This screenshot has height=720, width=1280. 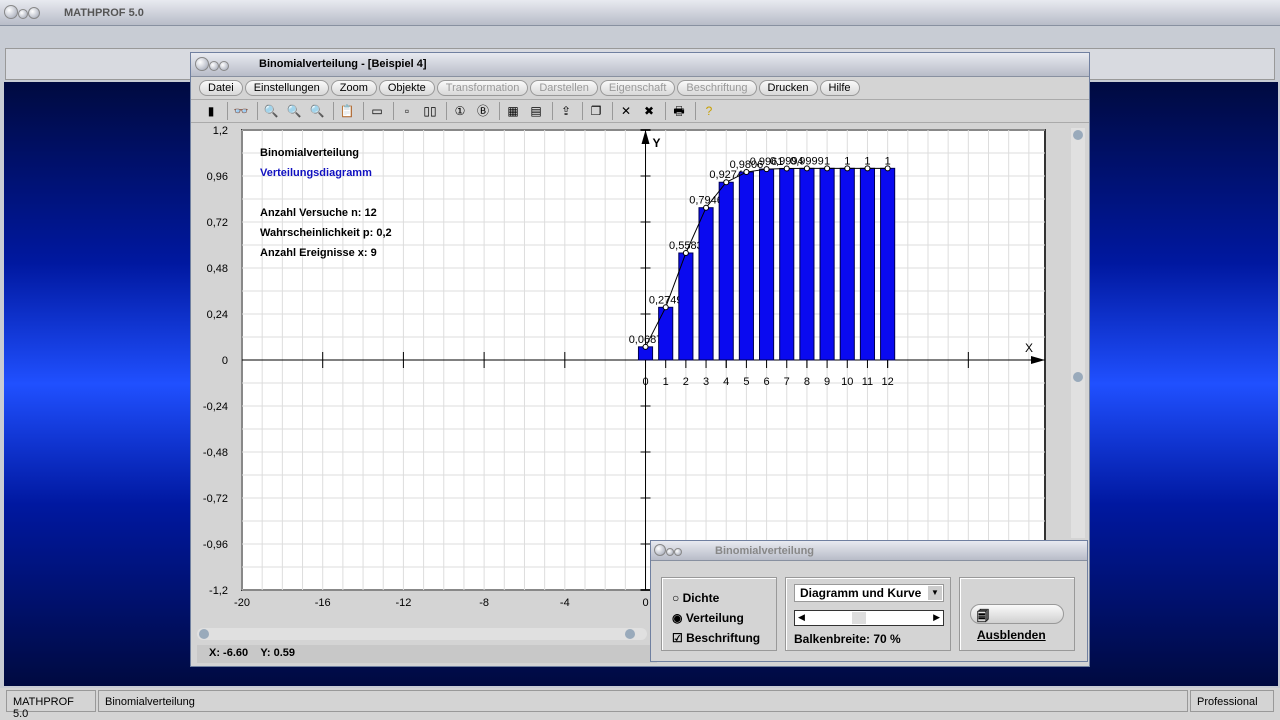 I want to click on hide-button: 🗐 Ausblenden, so click(x=1017, y=623).